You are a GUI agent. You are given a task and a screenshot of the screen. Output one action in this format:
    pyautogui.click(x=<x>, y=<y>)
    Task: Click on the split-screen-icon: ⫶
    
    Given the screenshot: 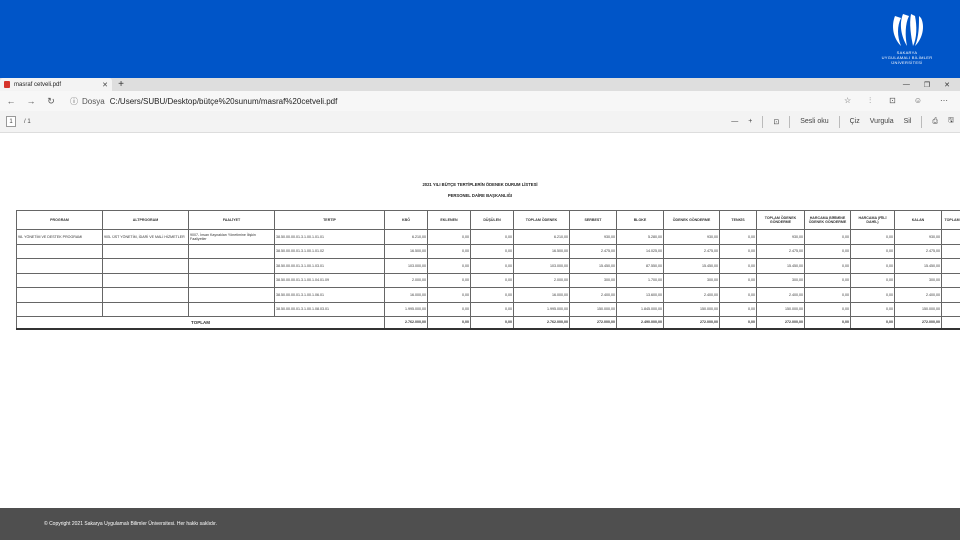 What is the action you would take?
    pyautogui.click(x=870, y=101)
    